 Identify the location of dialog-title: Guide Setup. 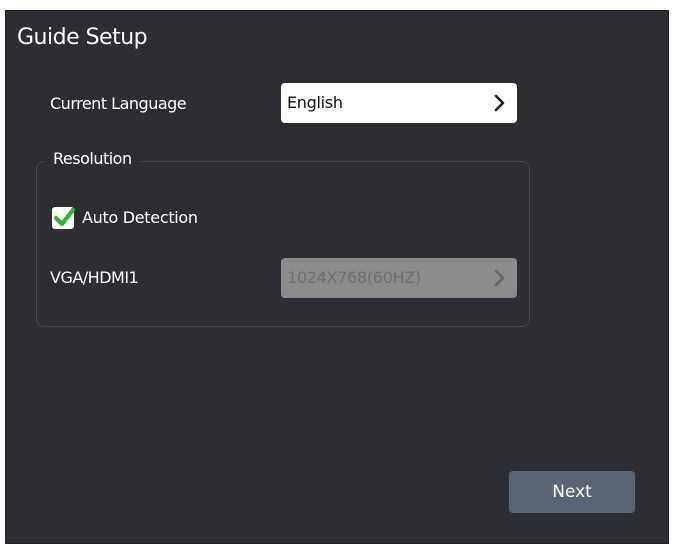
(82, 37).